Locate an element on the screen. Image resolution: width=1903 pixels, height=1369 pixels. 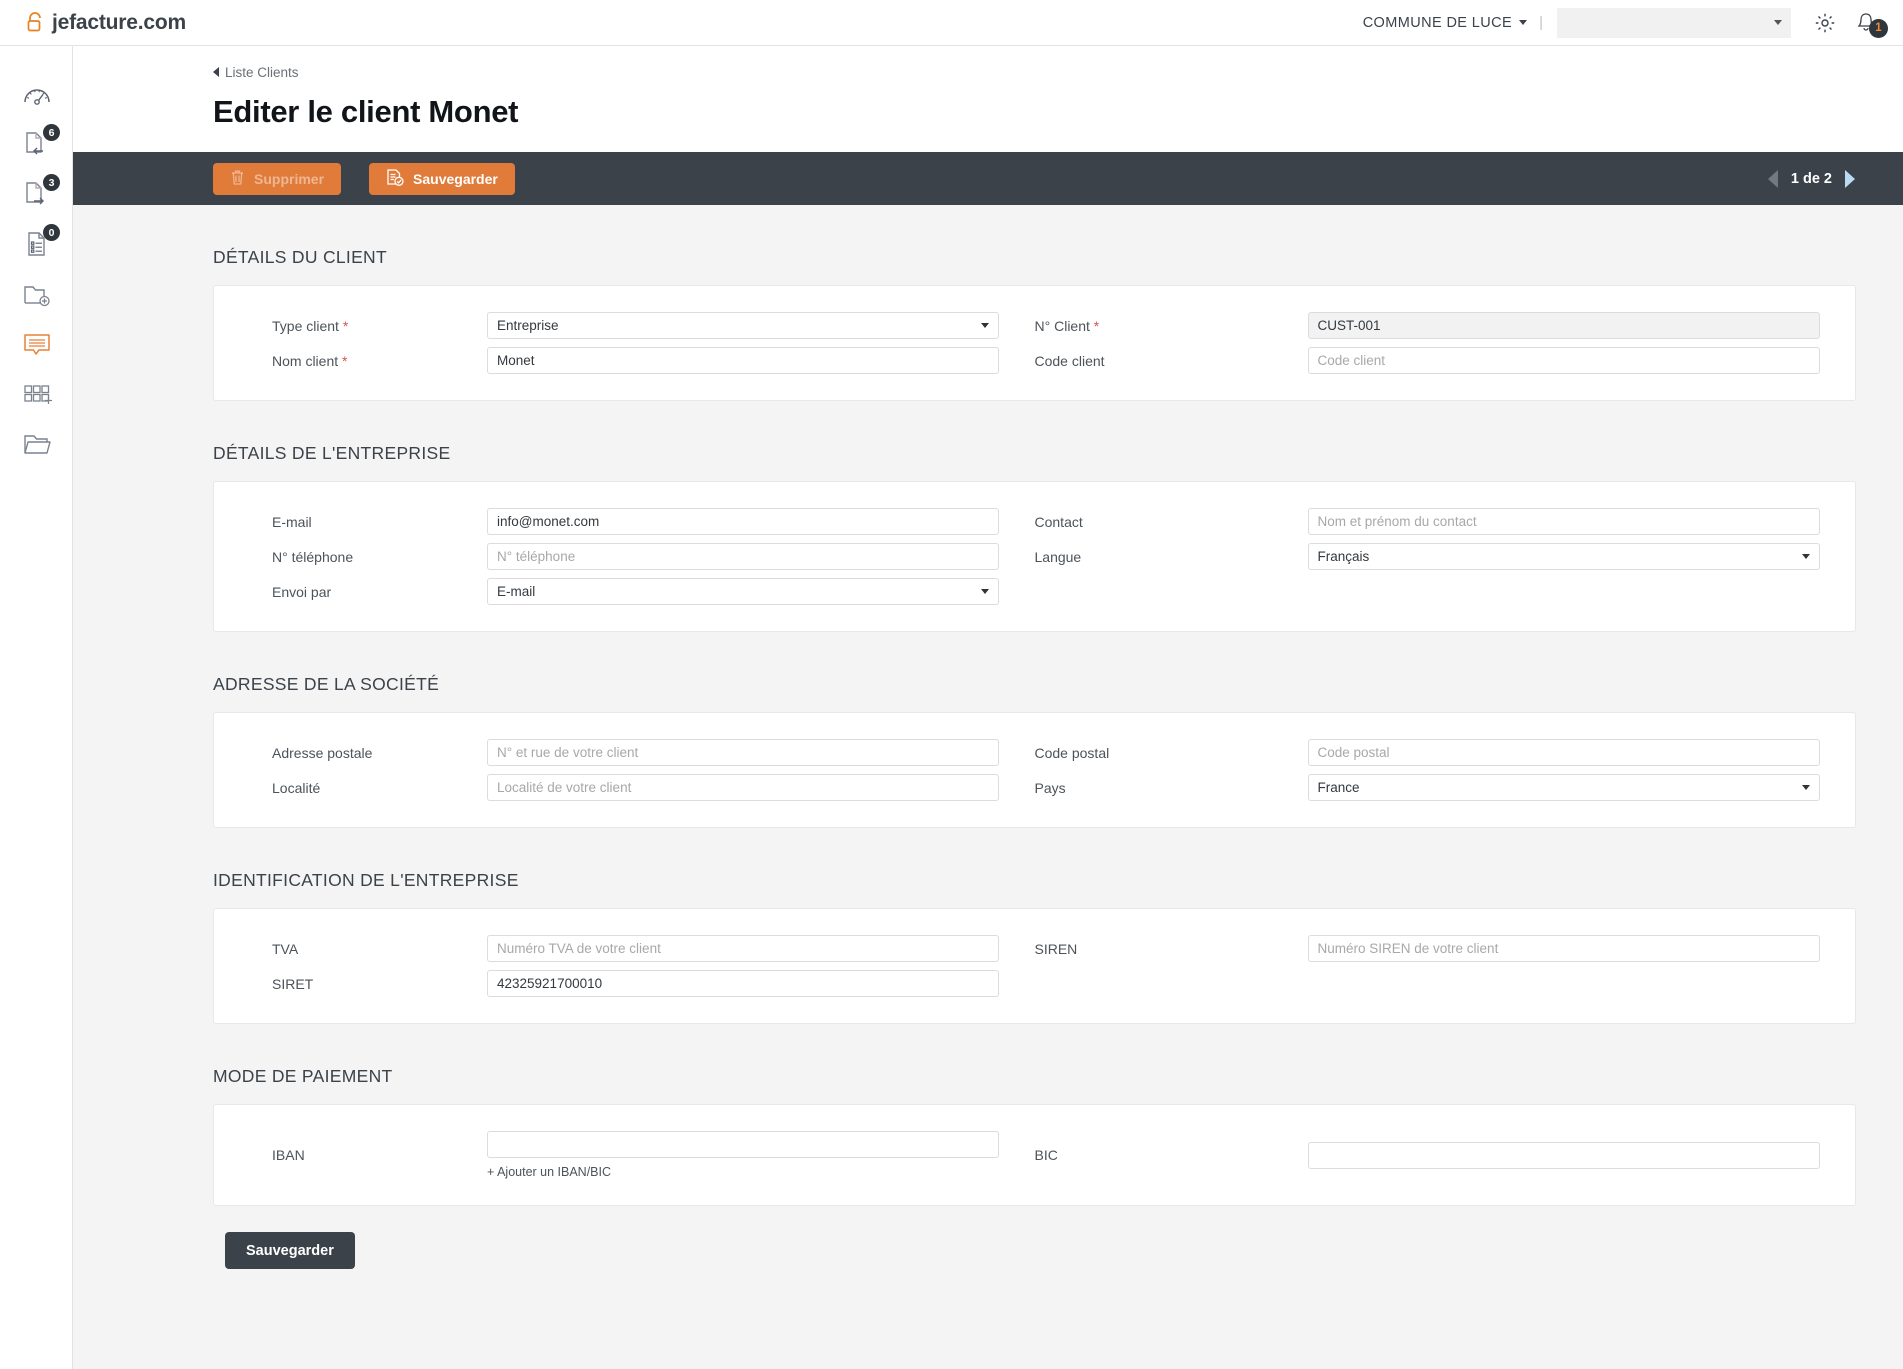
footer-save-button: Sauvegarder is located at coordinates (290, 1250).